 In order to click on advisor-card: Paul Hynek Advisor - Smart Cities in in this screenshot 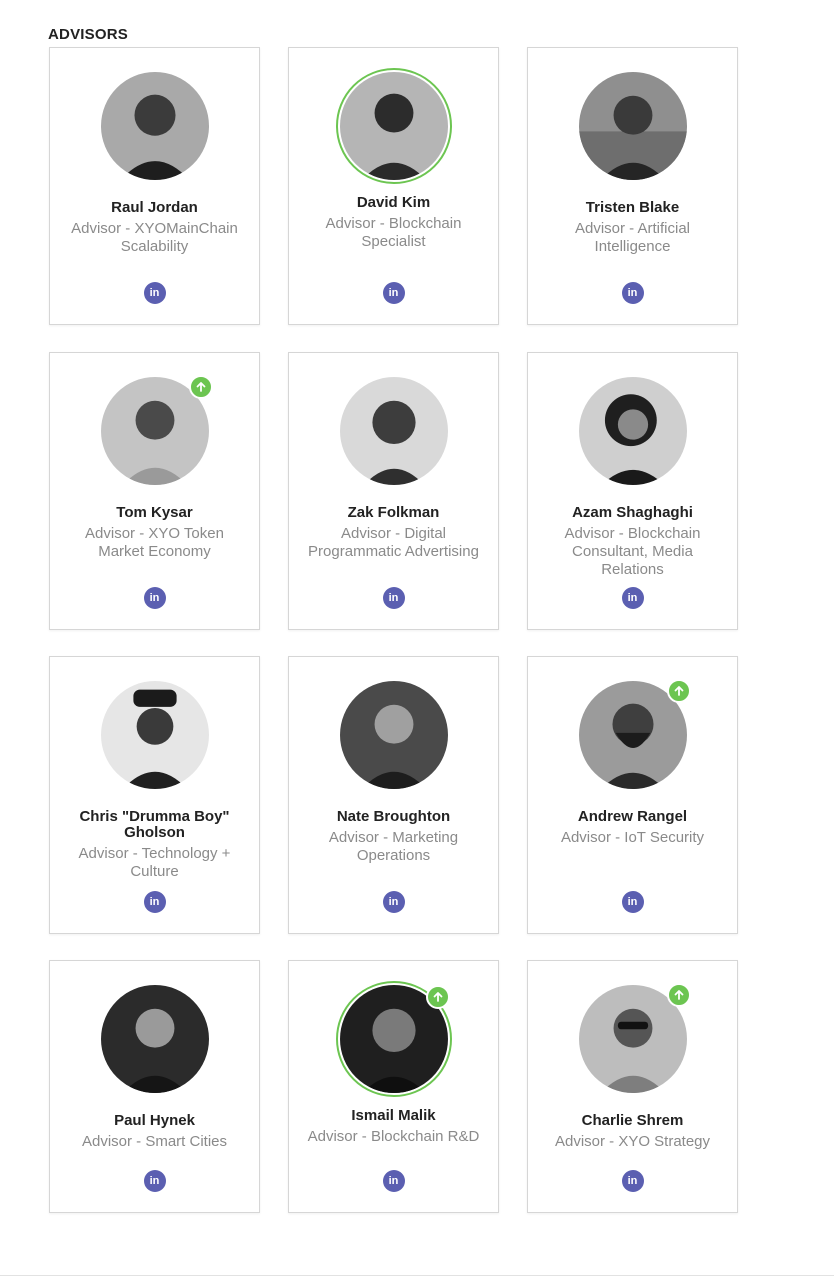, I will do `click(154, 1086)`.